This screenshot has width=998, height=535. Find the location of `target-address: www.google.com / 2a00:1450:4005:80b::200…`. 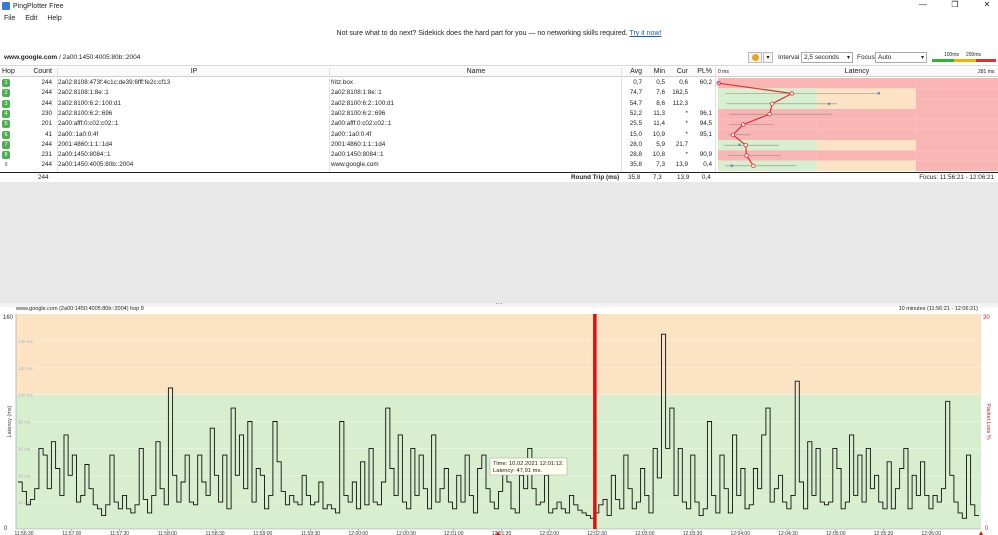

target-address: www.google.com / 2a00:1450:4005:80b::200… is located at coordinates (72, 57).